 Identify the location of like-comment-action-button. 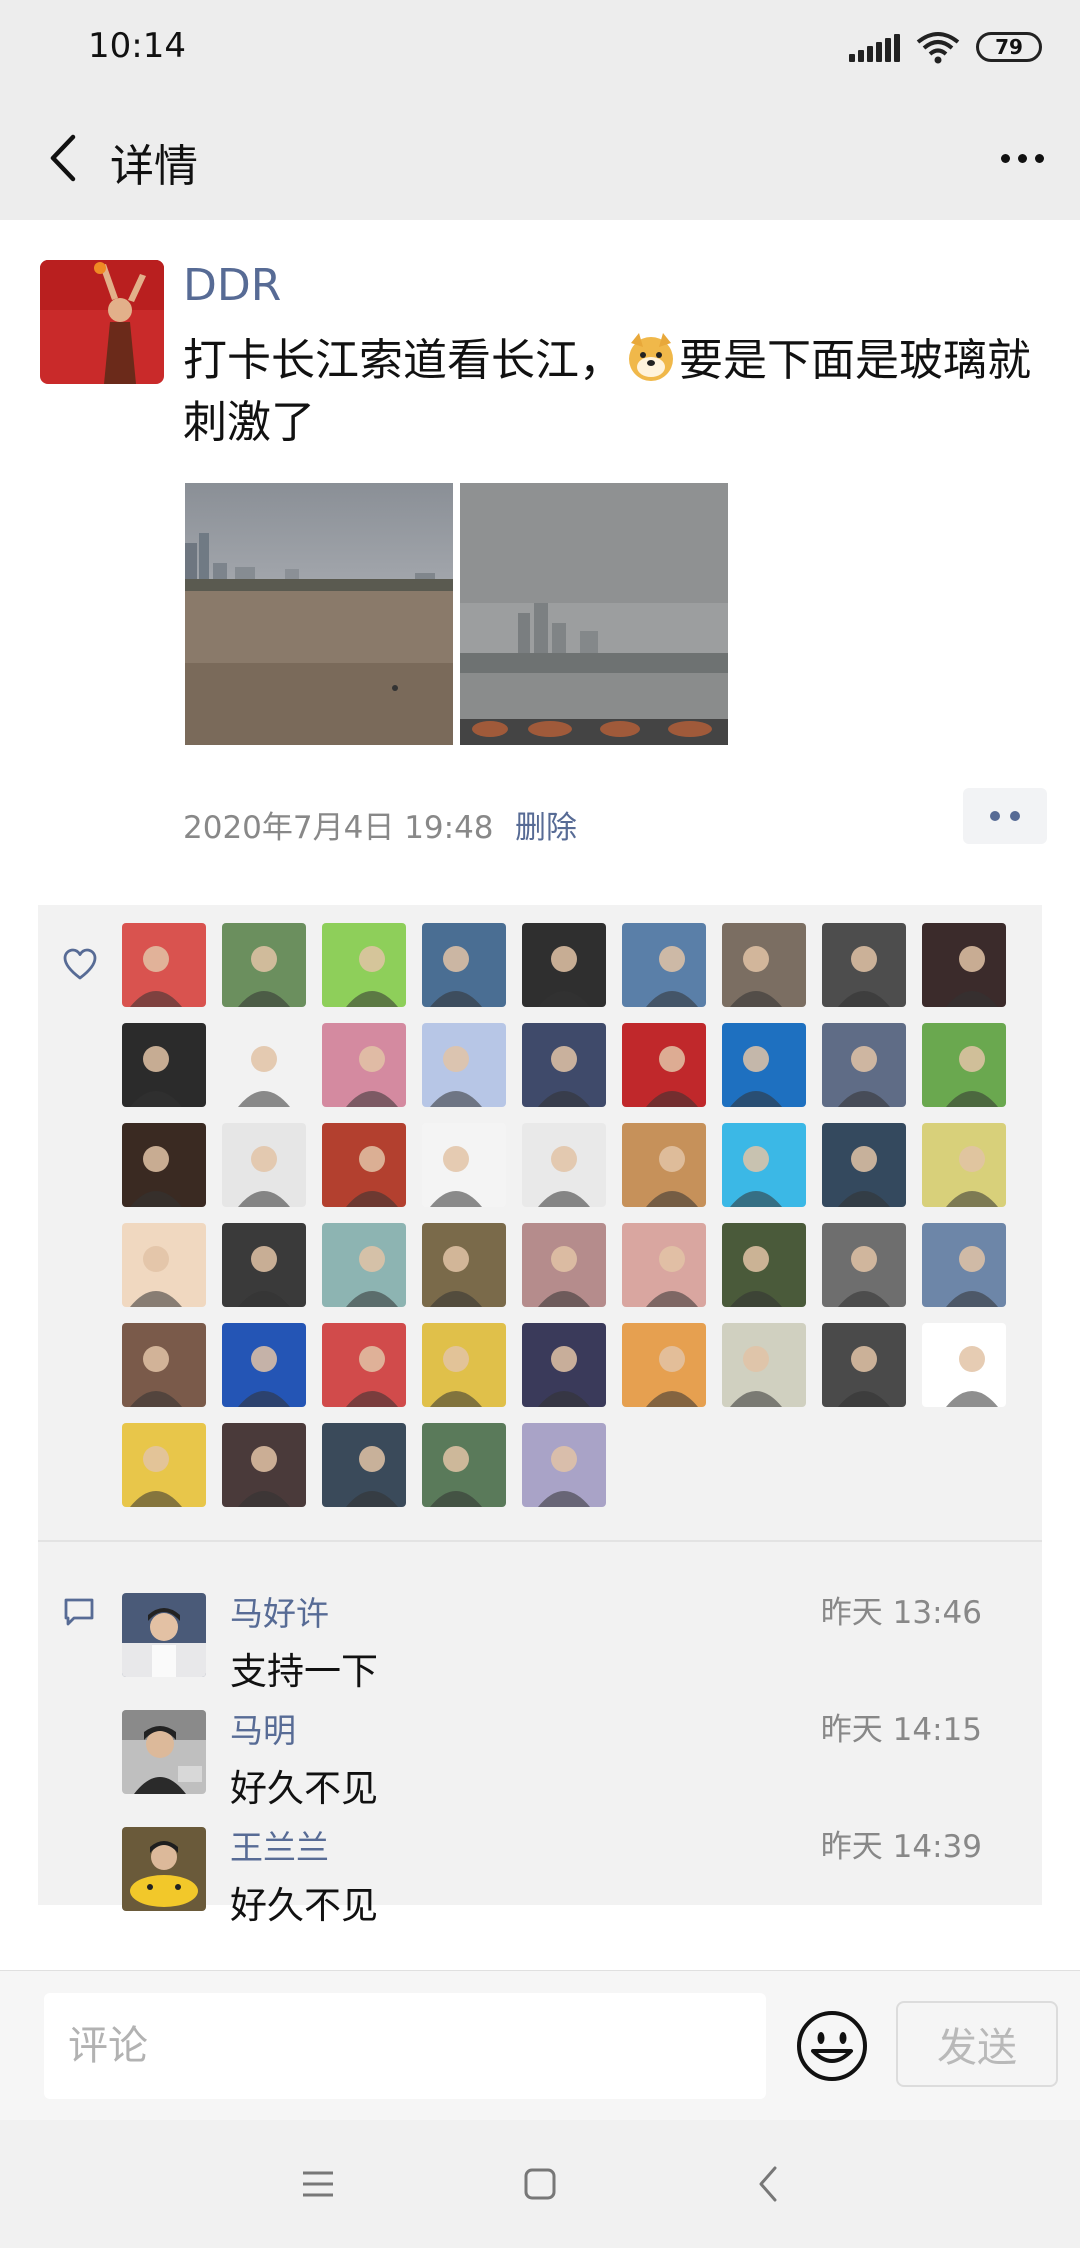
(1005, 816).